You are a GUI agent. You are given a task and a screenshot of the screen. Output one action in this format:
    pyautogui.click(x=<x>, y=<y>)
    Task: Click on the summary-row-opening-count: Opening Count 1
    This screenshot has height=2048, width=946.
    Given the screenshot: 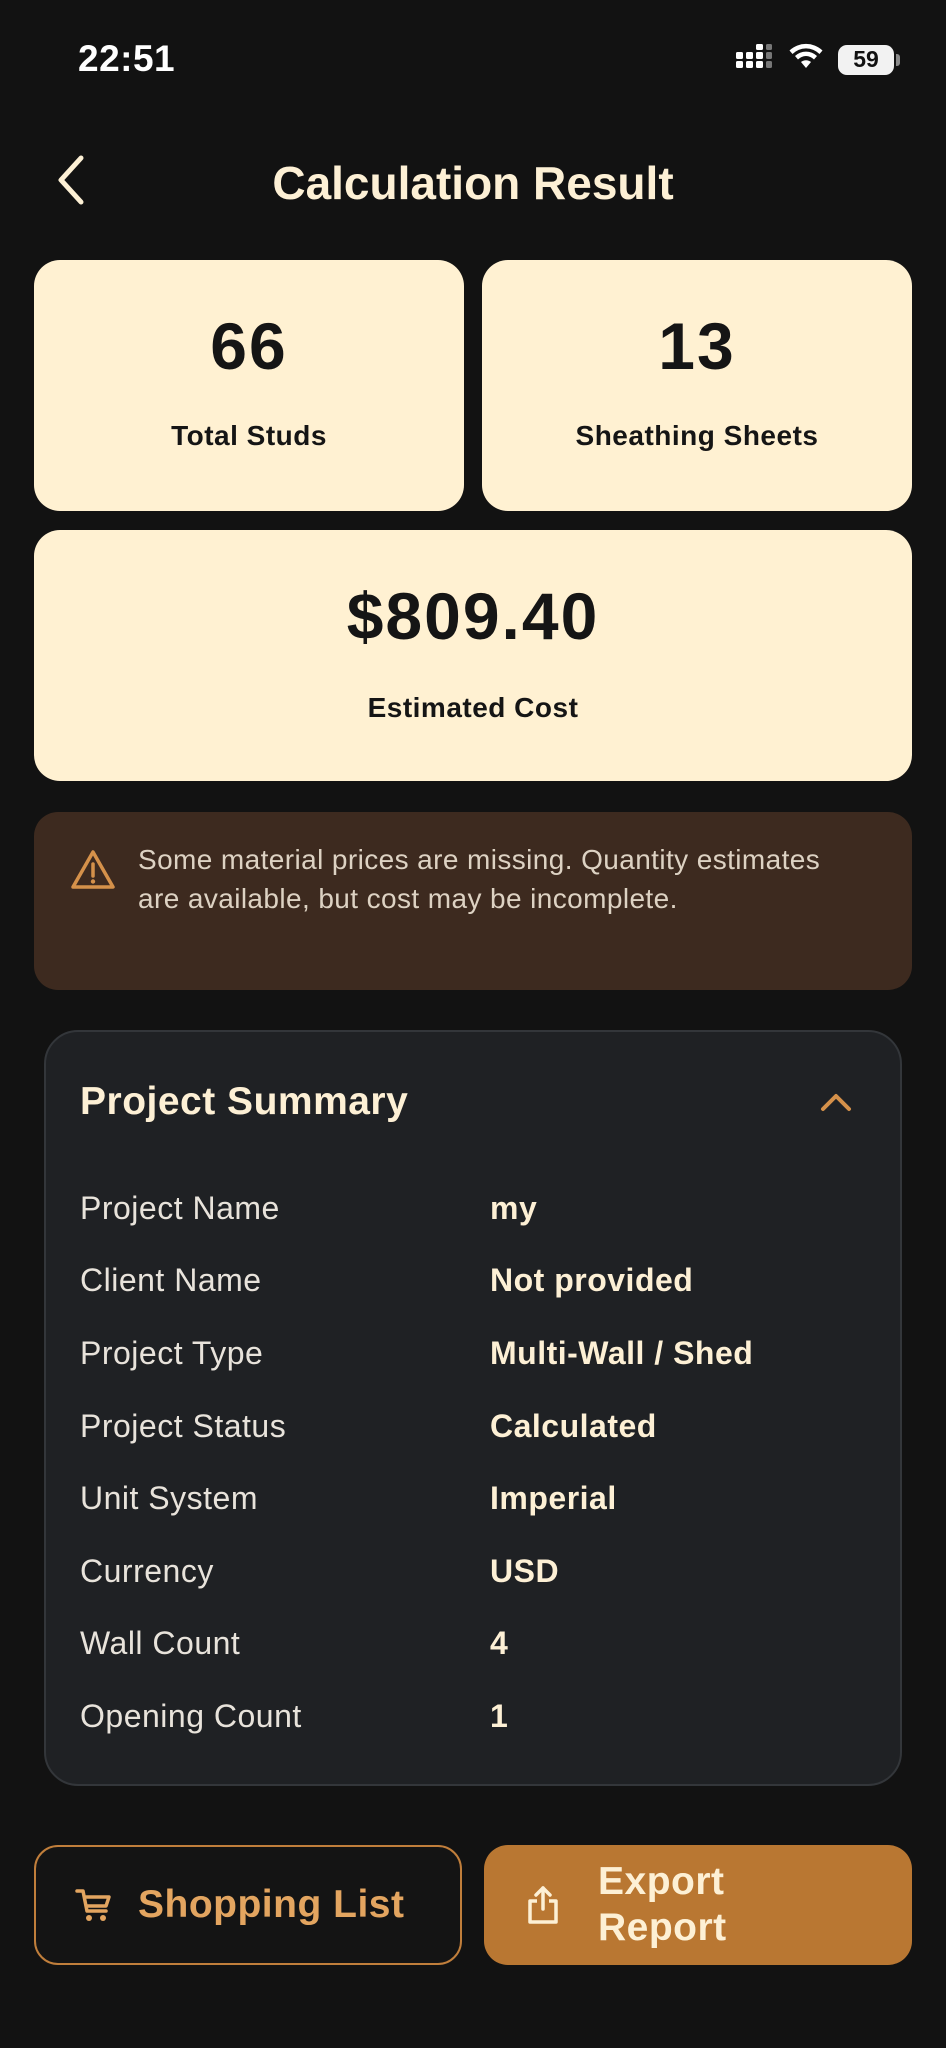 What is the action you would take?
    pyautogui.click(x=475, y=1716)
    